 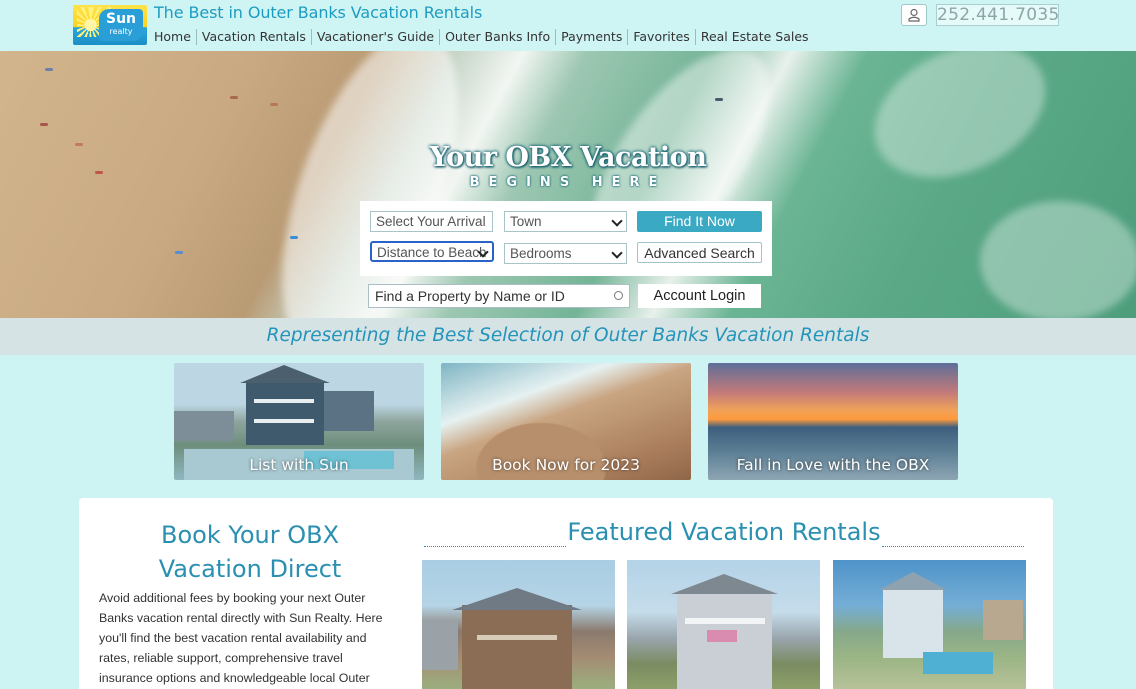 I want to click on hero-subtitle: BEGINS HERE, so click(x=568, y=182).